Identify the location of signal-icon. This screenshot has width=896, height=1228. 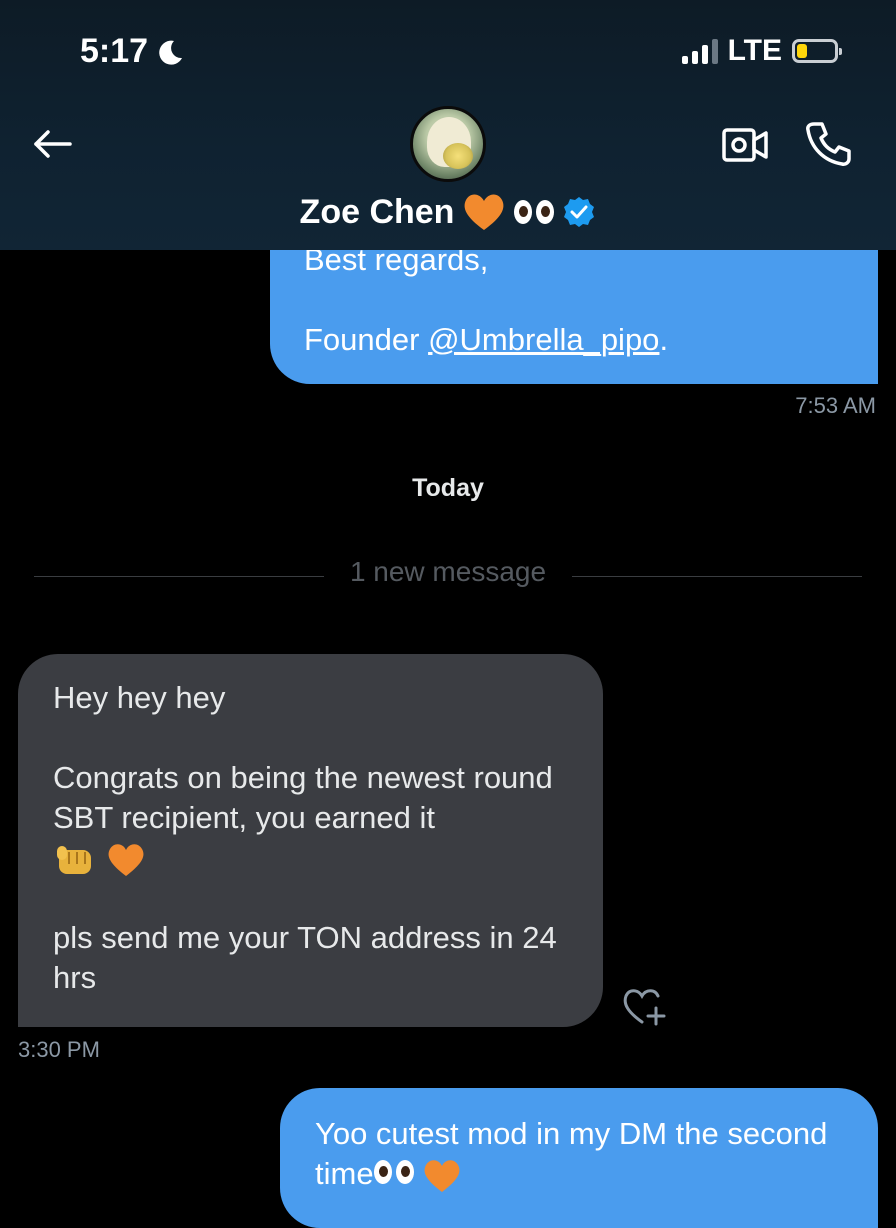
(699, 51).